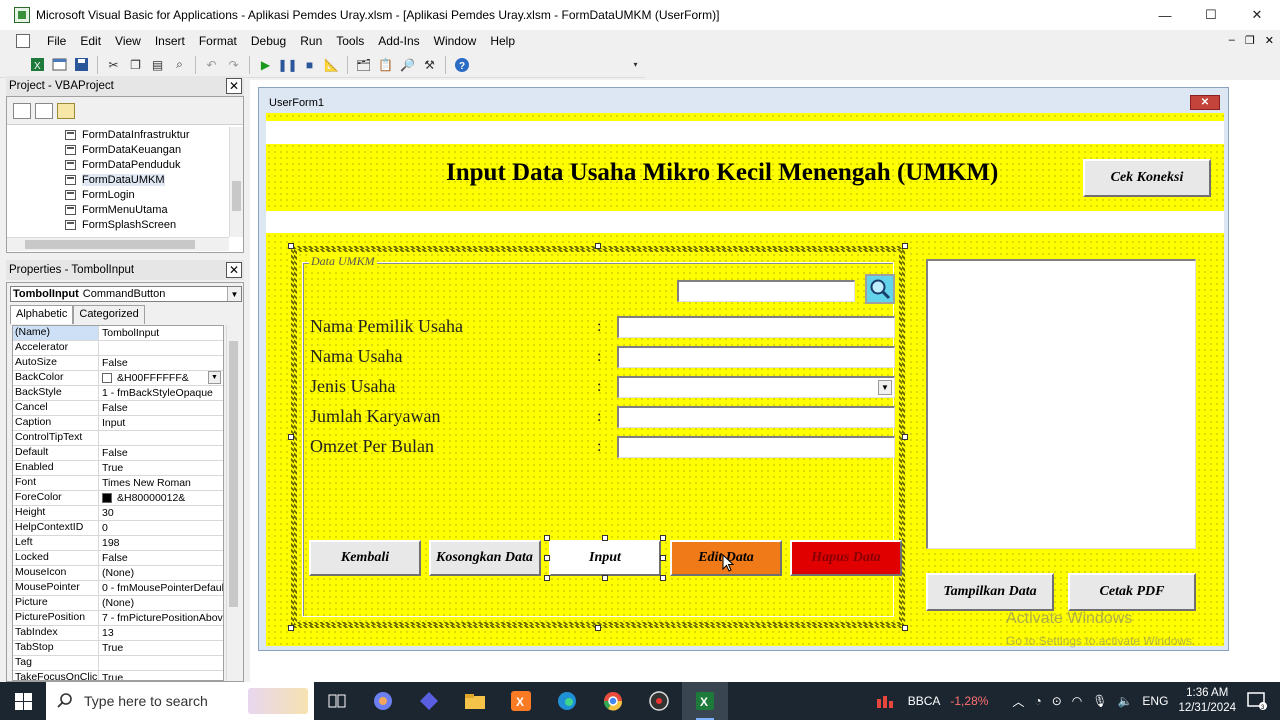 Image resolution: width=1280 pixels, height=720 pixels. I want to click on property-row: Tag, so click(118, 663).